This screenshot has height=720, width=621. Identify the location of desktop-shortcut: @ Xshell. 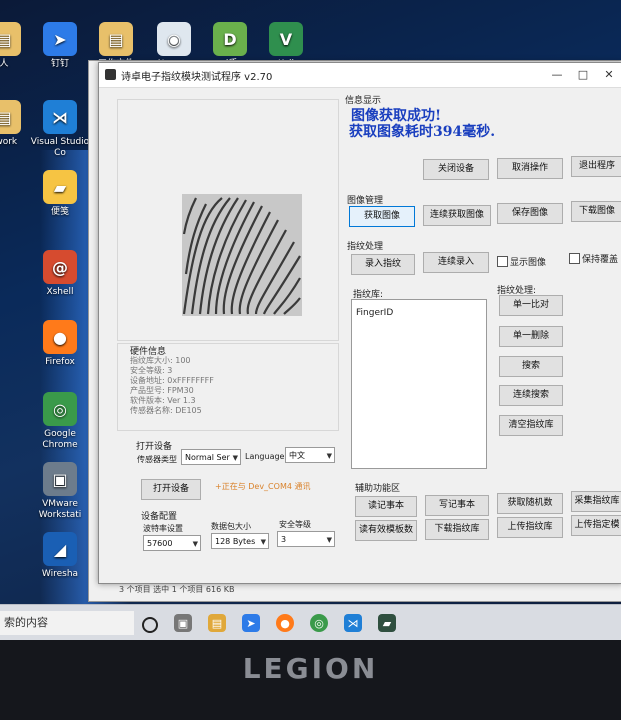
(60, 274).